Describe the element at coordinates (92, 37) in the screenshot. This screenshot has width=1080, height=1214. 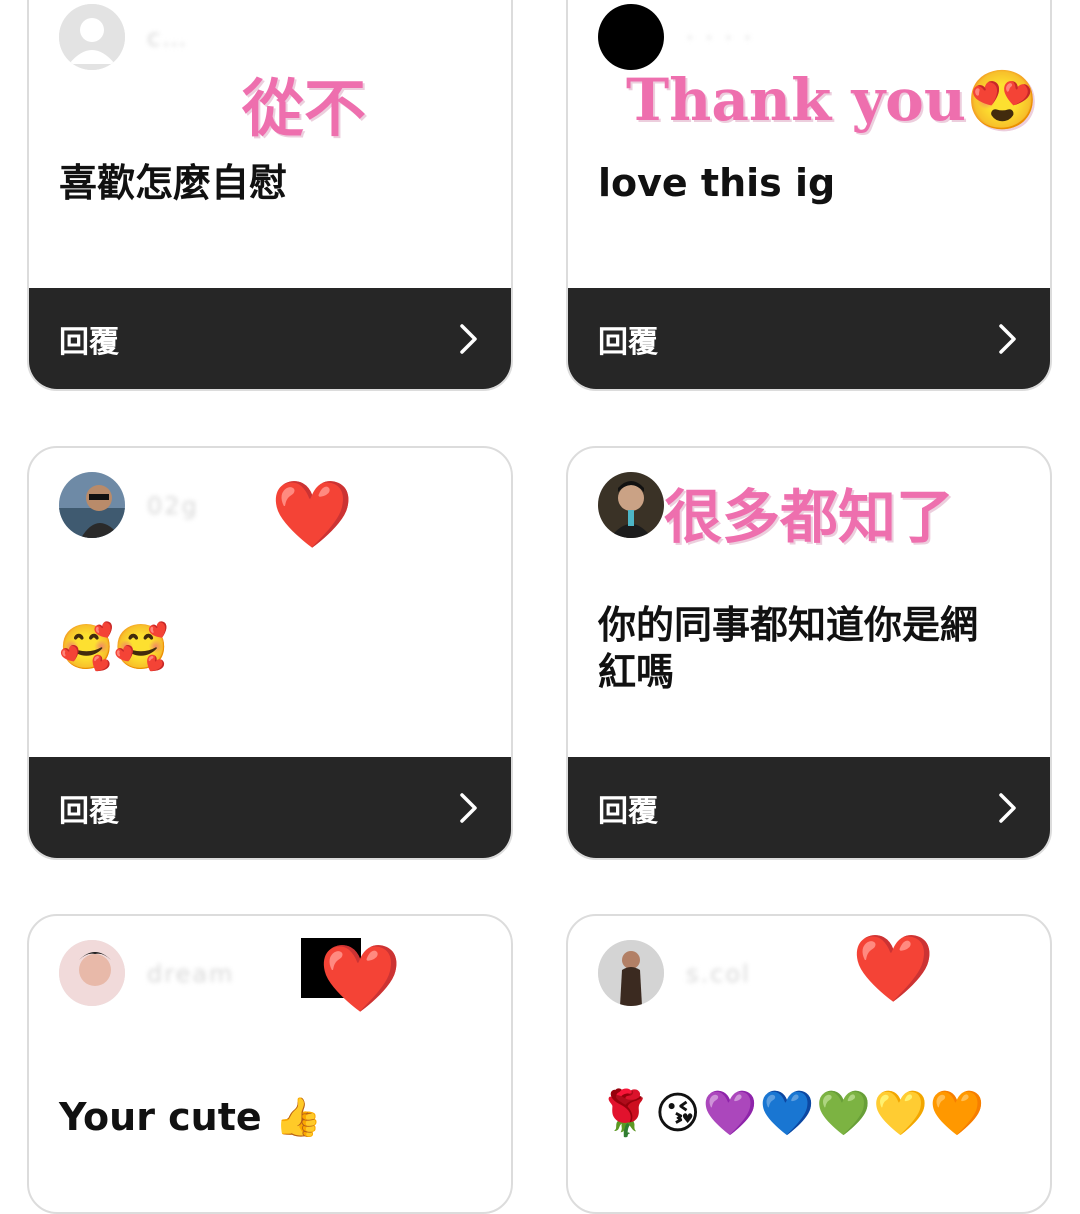
I see `avatar-default-icon` at that location.